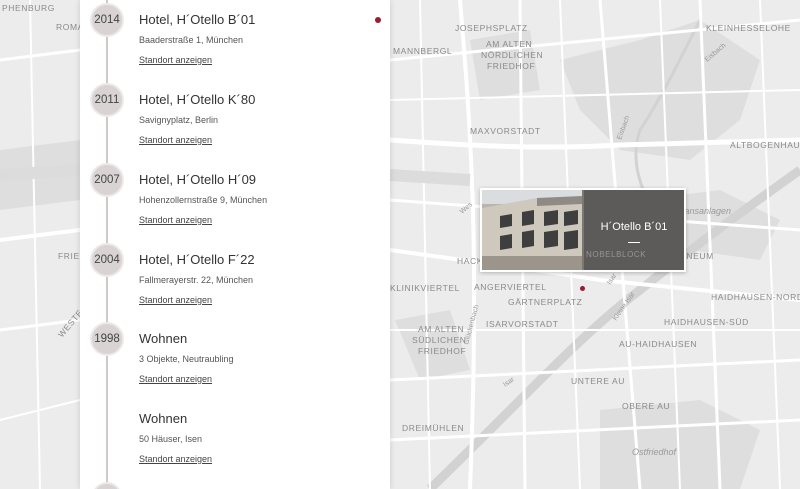 This screenshot has height=489, width=800. What do you see at coordinates (655, 452) in the screenshot?
I see `park-ostfriedhof: Ostfriedhof` at bounding box center [655, 452].